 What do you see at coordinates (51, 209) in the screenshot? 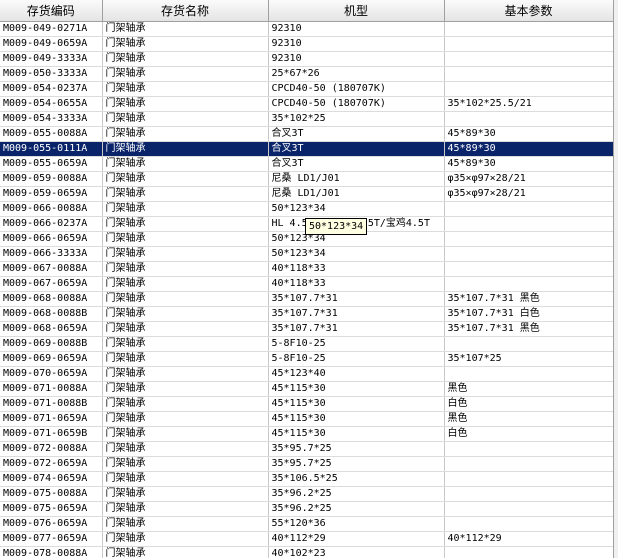
I see `cell-code: M009-066-0088A` at bounding box center [51, 209].